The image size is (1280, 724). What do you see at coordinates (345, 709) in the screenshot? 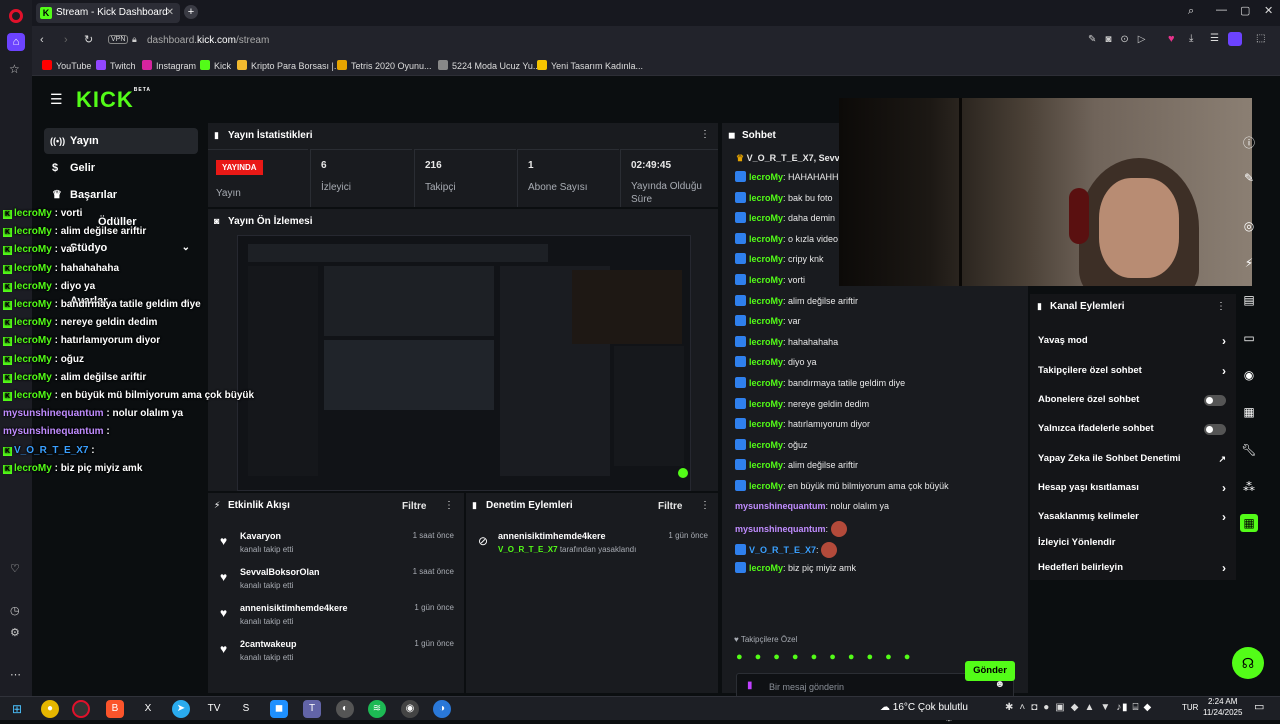
I see `app-circle-icon: ◐` at bounding box center [345, 709].